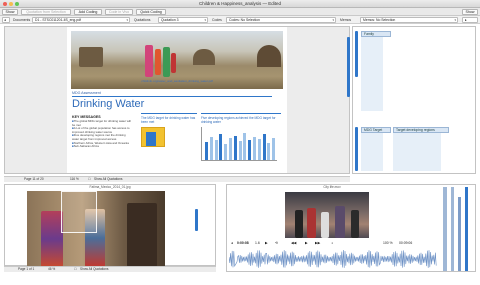 Image resolution: width=480 pixels, height=285 pixels. I want to click on codes-select: Codes: No Selection ▾, so click(281, 20).